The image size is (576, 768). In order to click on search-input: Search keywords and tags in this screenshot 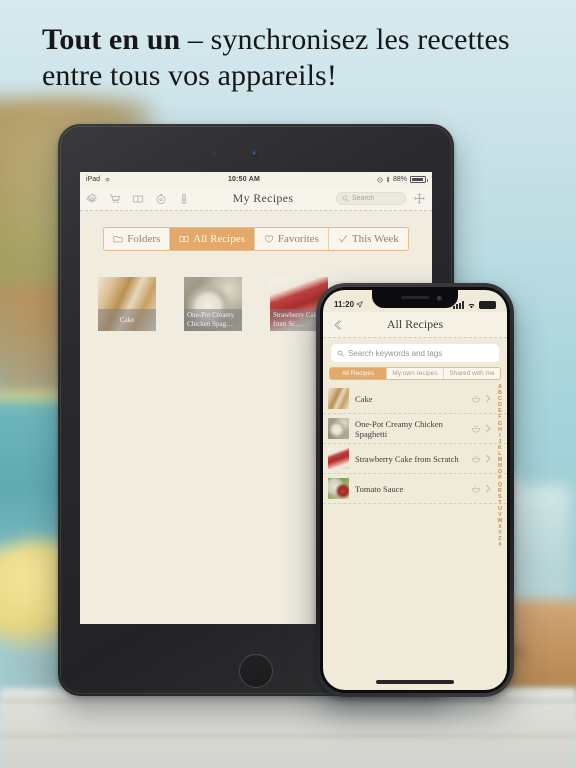, I will do `click(415, 353)`.